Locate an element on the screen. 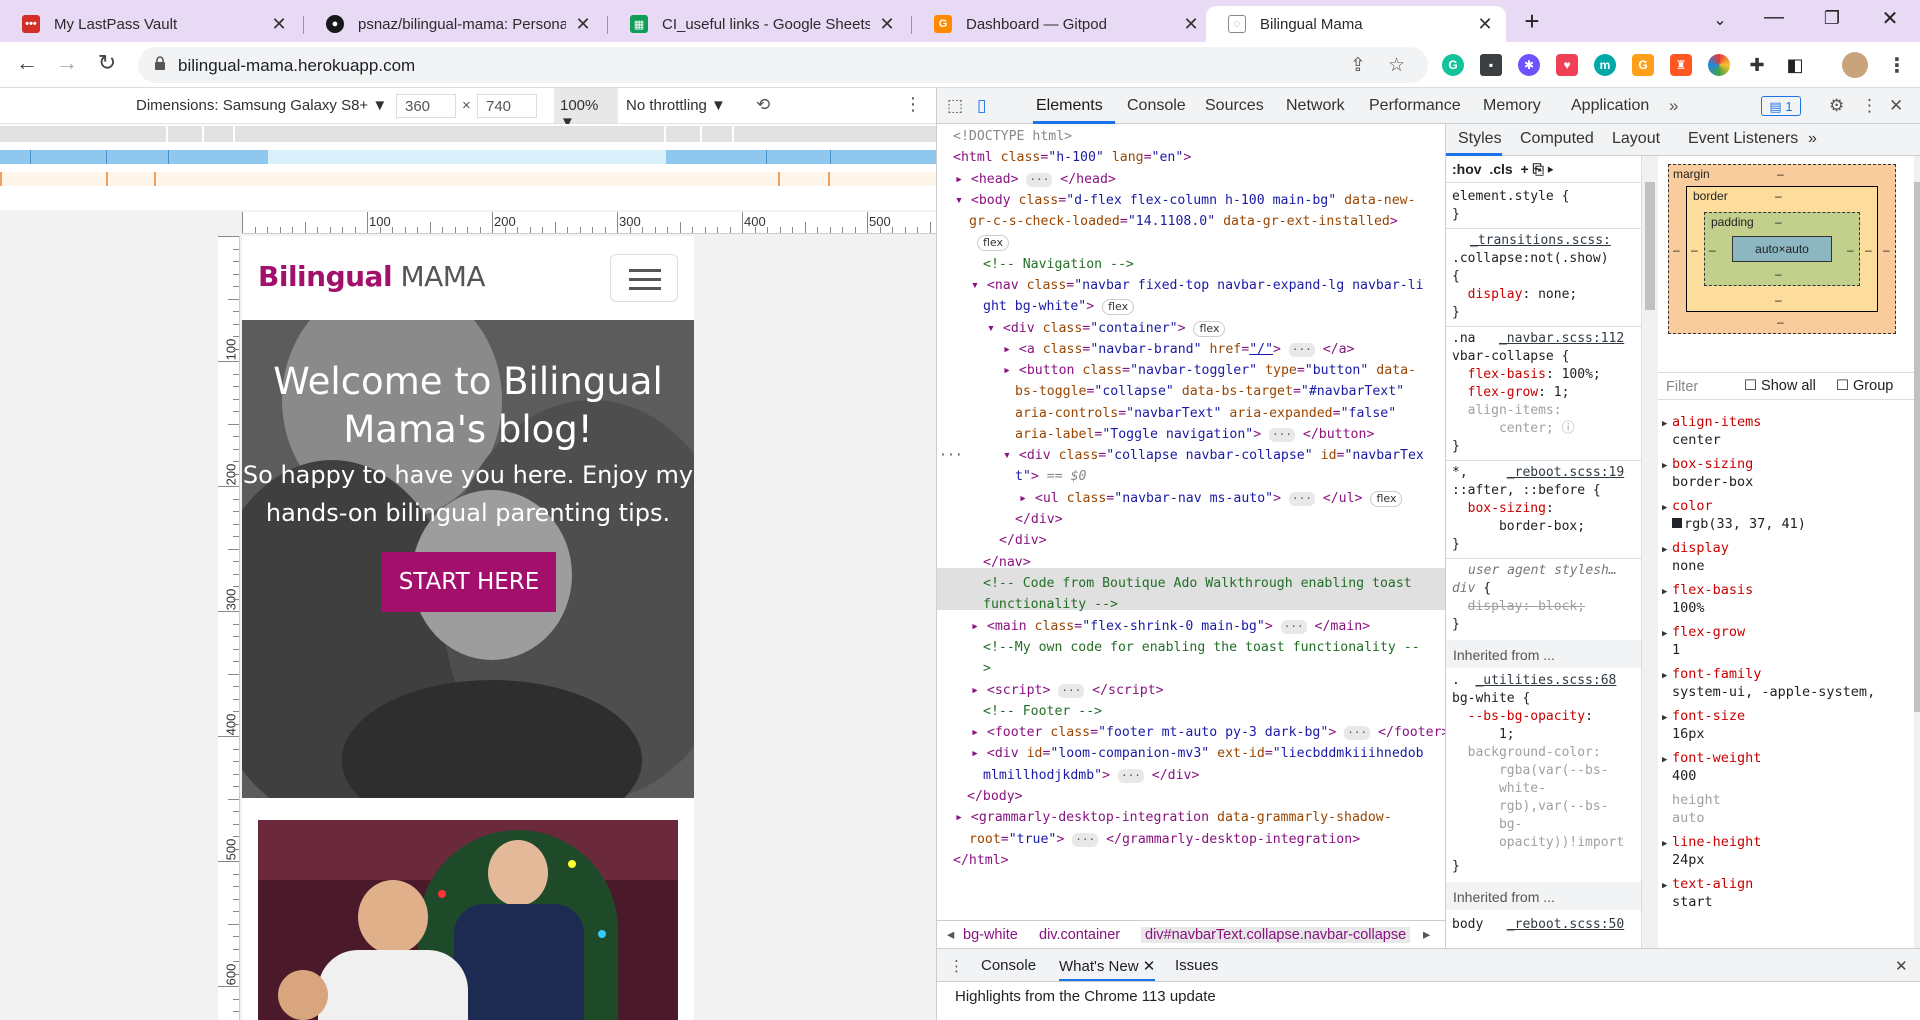 The image size is (1920, 1020). breadcrumb-next-icon: ▸ is located at coordinates (1426, 935).